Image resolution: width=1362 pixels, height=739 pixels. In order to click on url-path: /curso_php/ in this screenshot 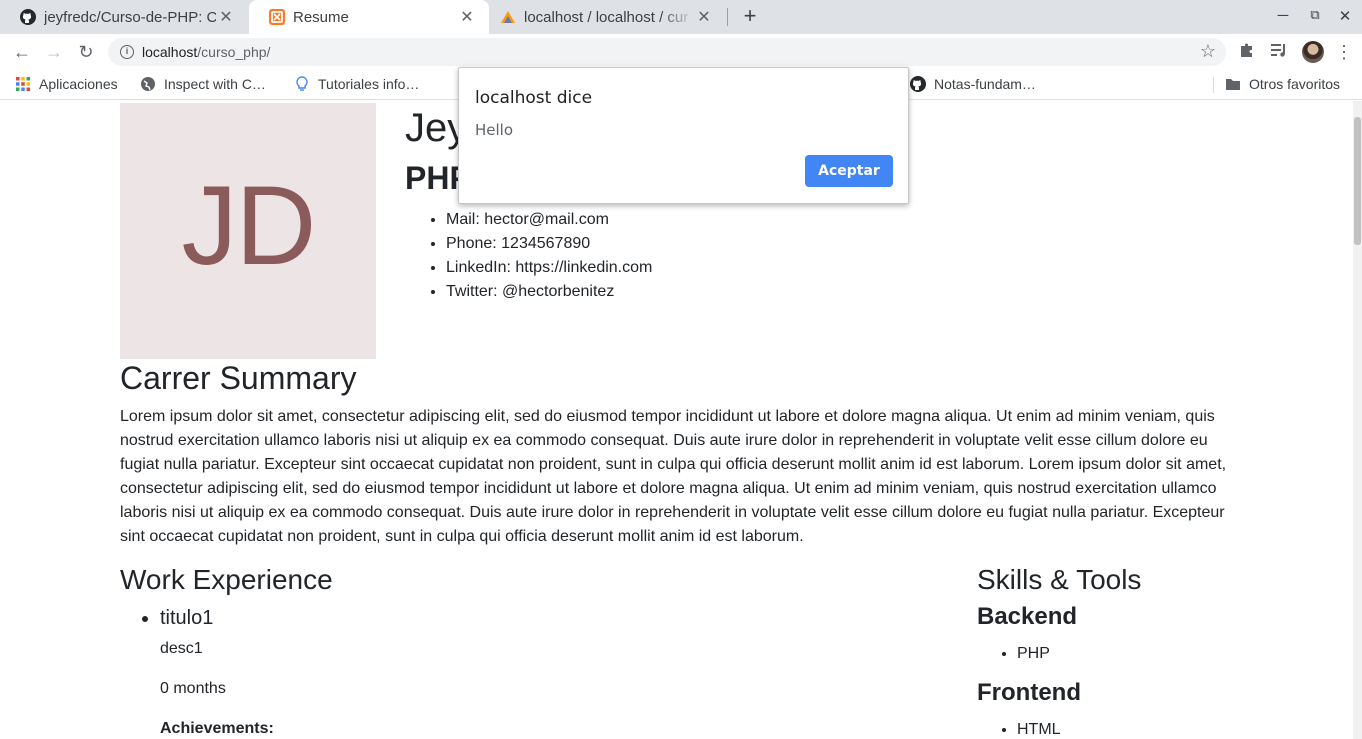, I will do `click(234, 52)`.